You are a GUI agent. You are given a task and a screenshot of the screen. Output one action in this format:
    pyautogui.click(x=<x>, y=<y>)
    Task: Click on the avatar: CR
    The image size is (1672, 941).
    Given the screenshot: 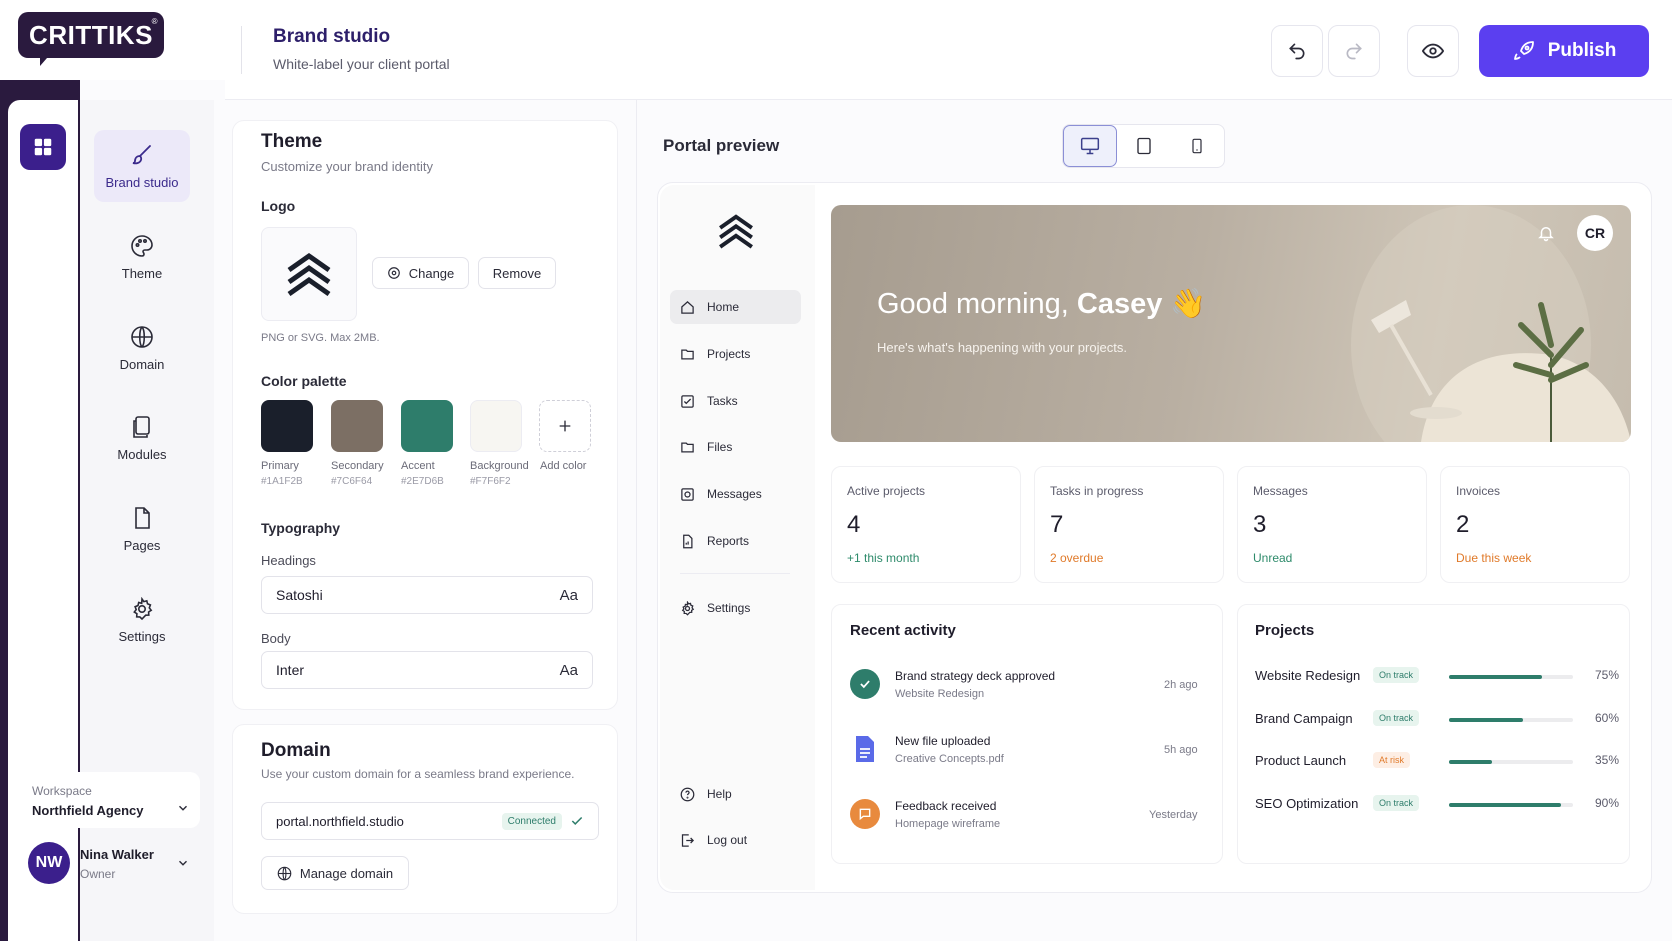 What is the action you would take?
    pyautogui.click(x=1595, y=233)
    